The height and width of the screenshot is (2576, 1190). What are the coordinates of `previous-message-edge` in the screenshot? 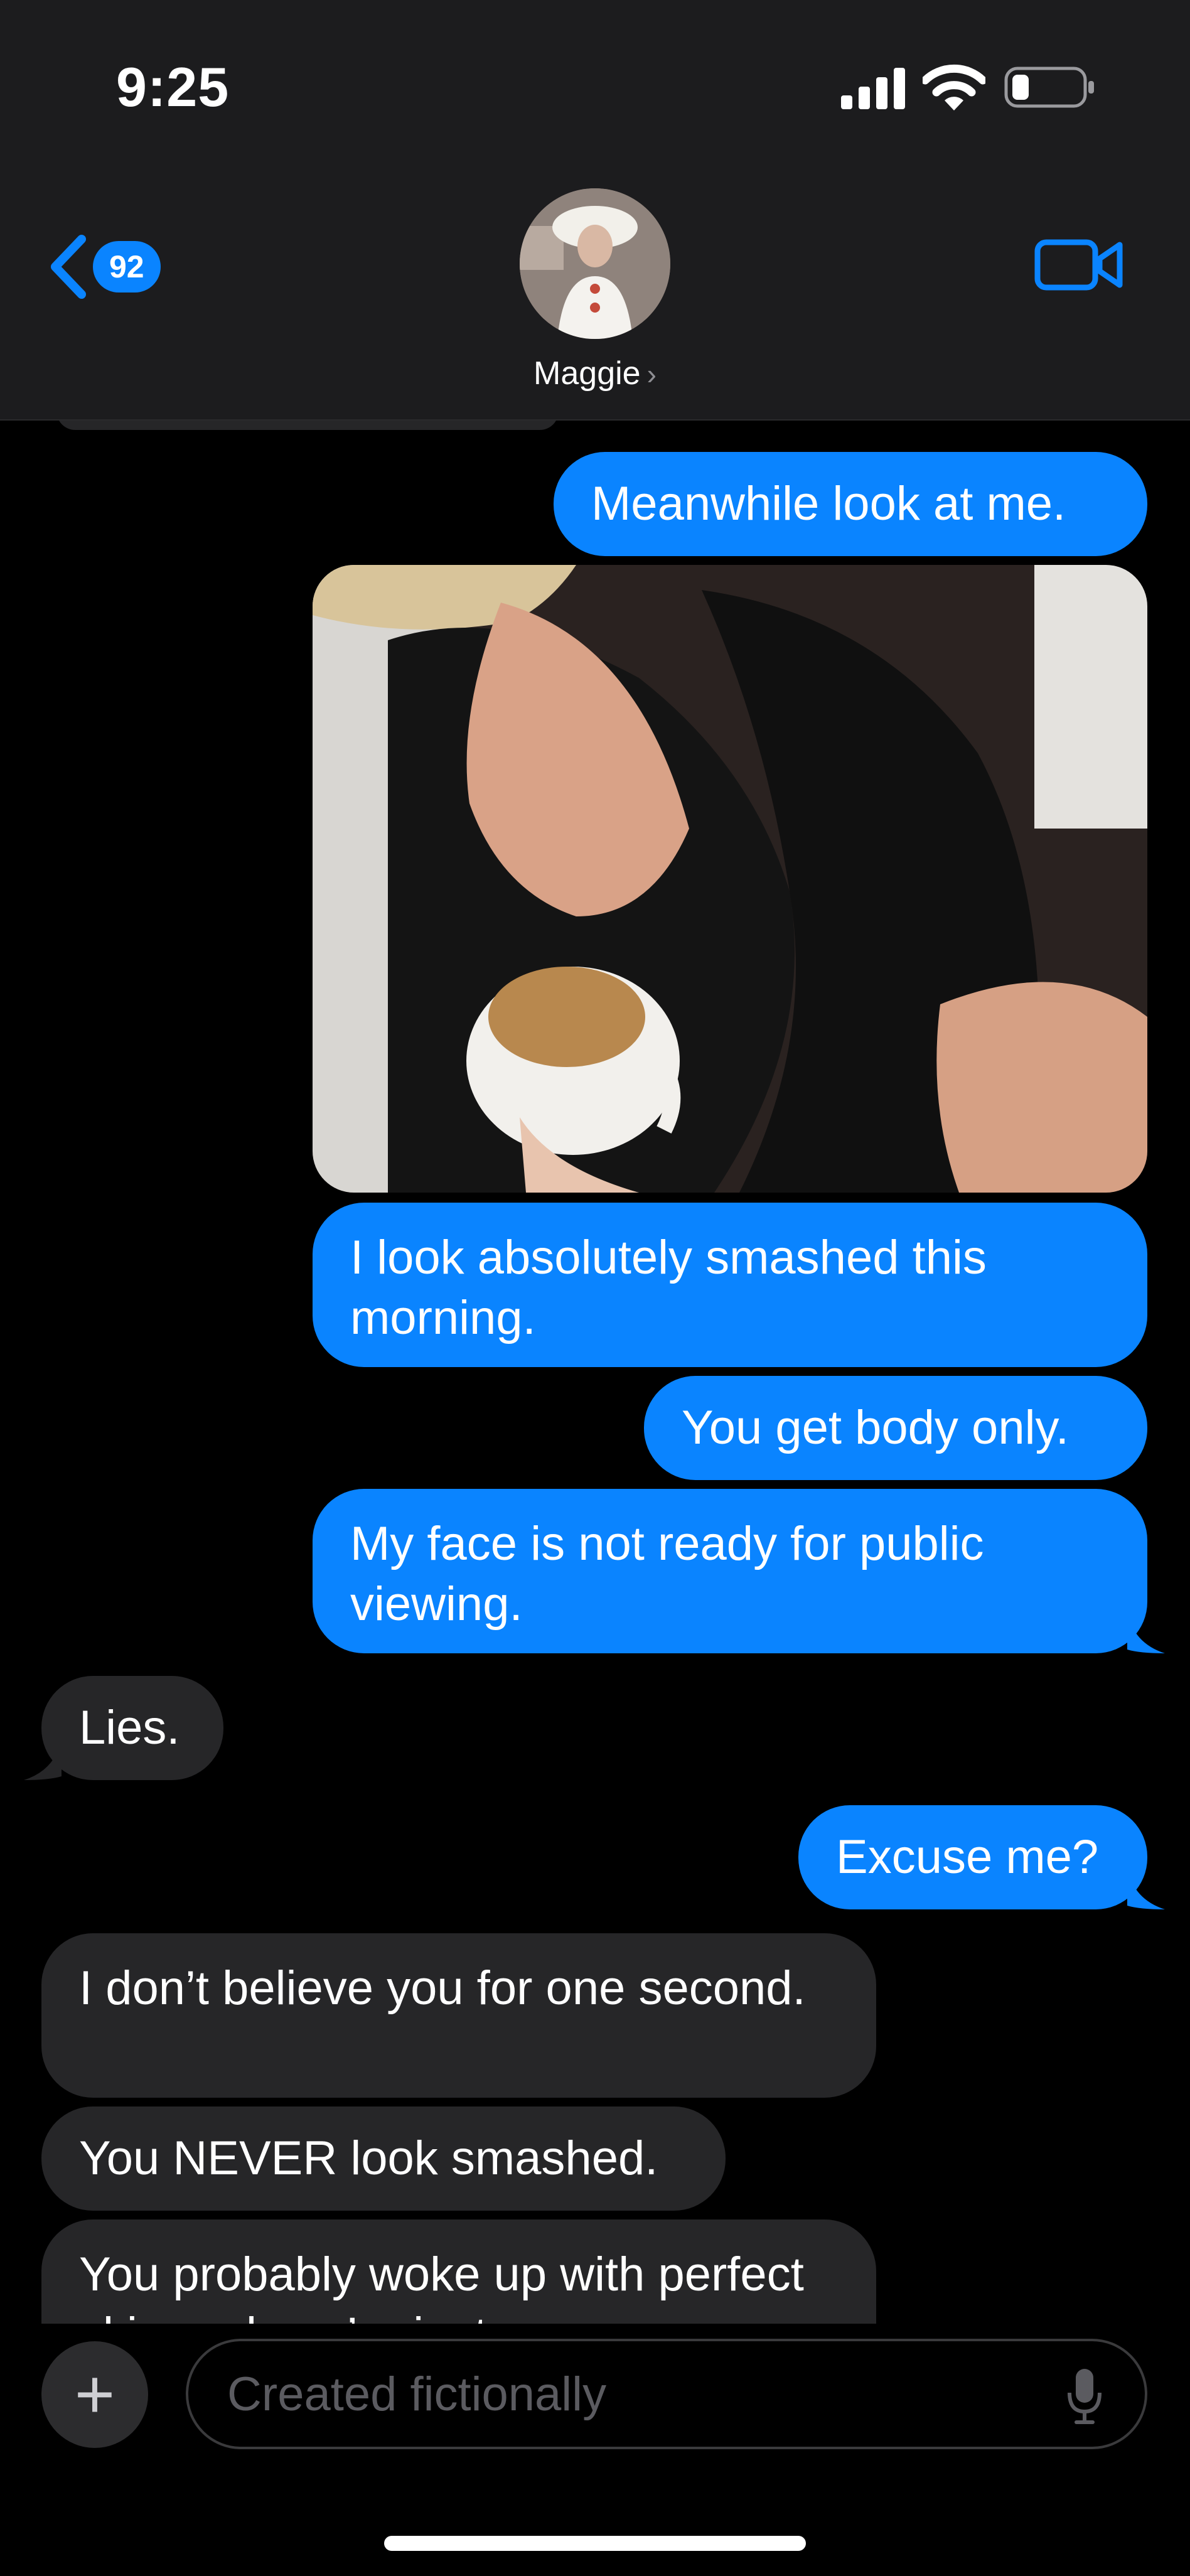 It's located at (307, 425).